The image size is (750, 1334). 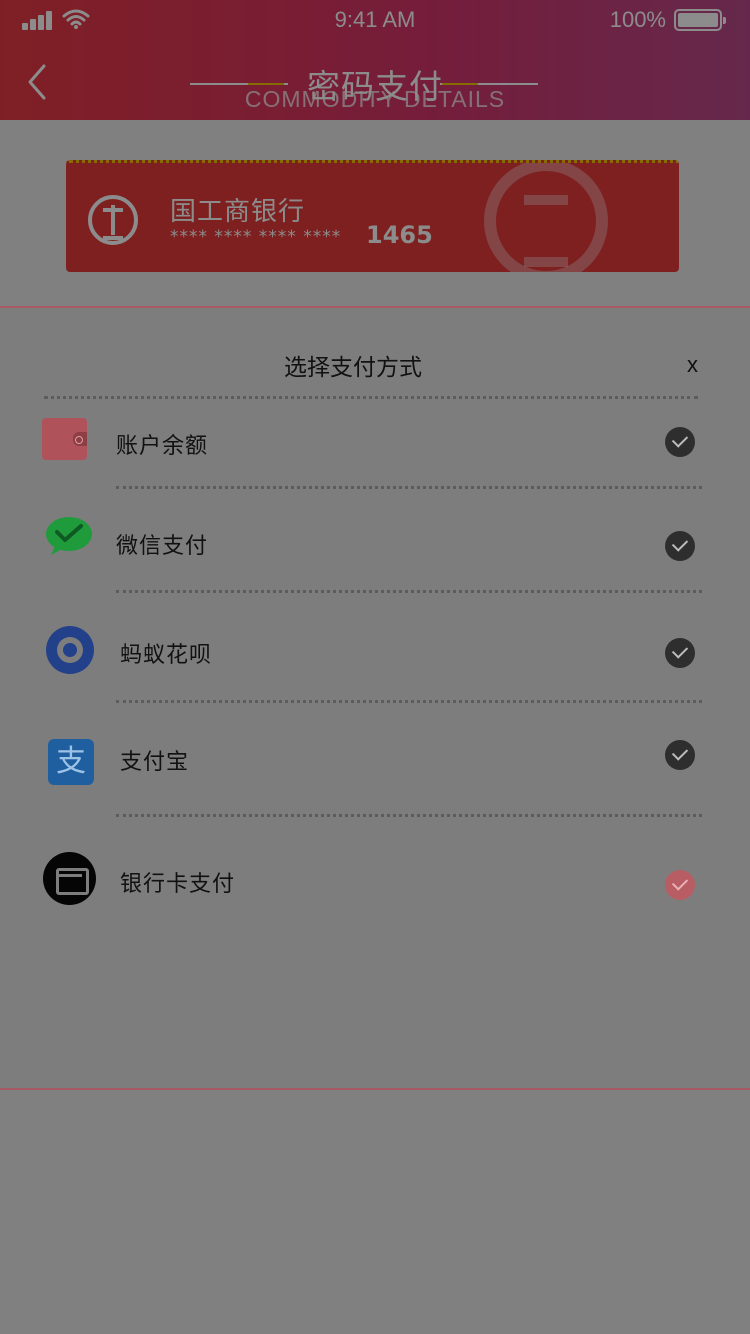 What do you see at coordinates (71, 762) in the screenshot?
I see `alipay-icon: 支` at bounding box center [71, 762].